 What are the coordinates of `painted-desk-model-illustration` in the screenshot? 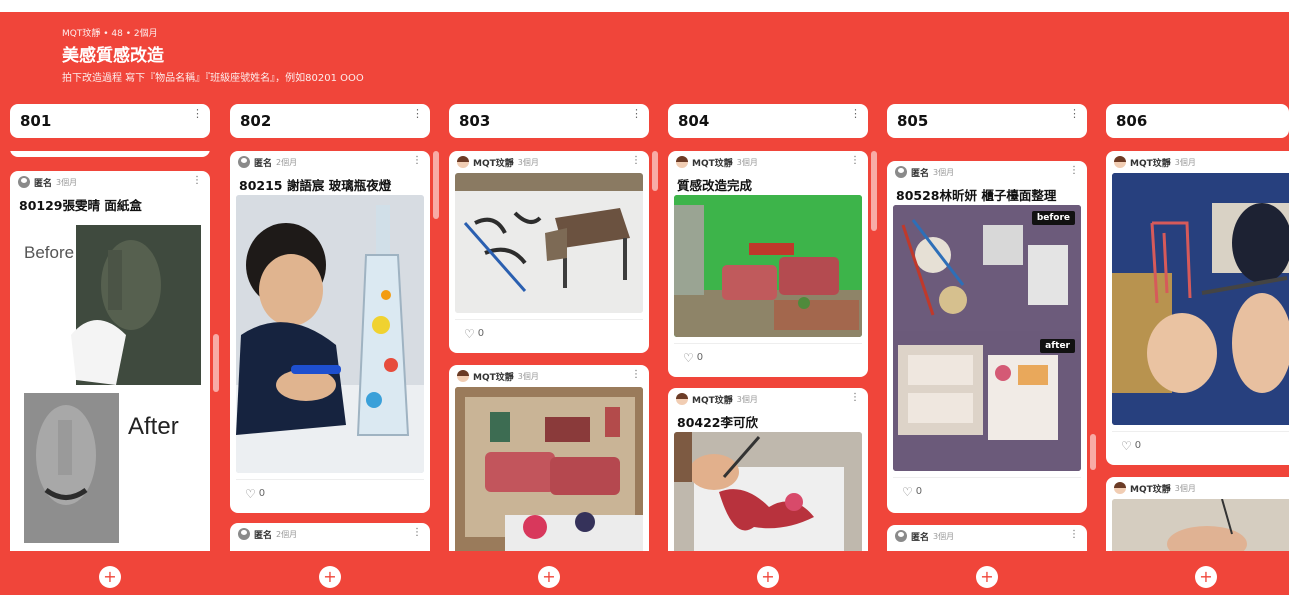 It's located at (549, 243).